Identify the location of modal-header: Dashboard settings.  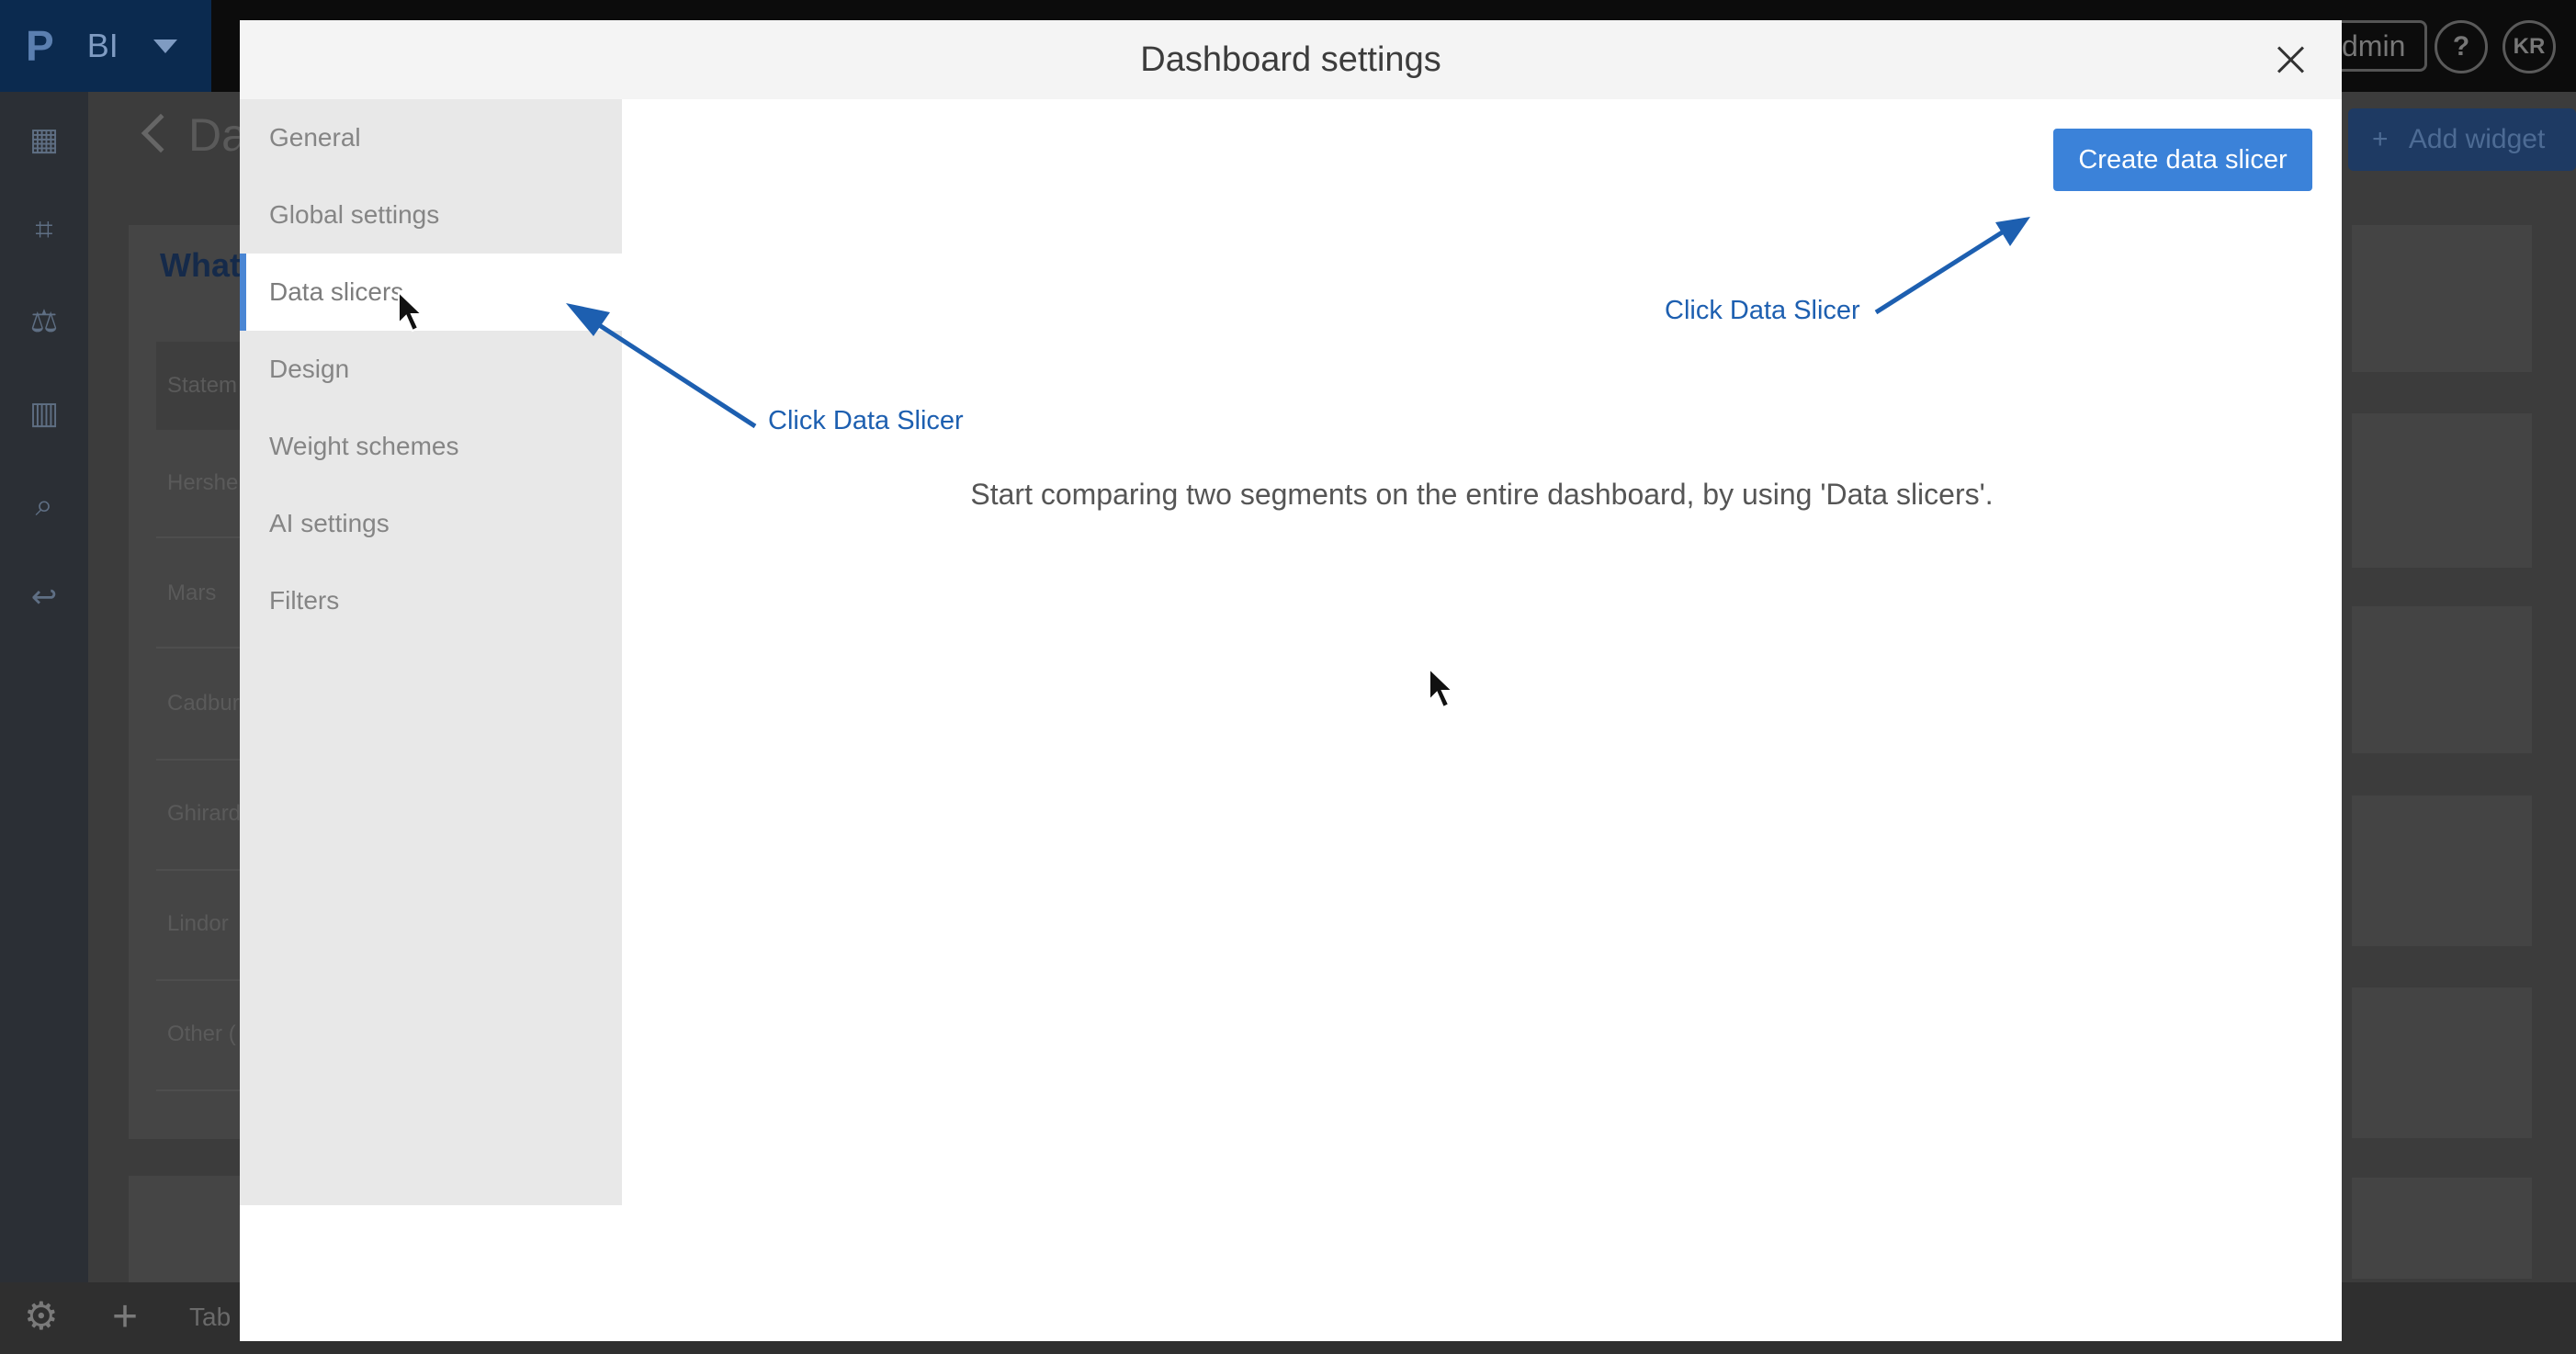
(1291, 59).